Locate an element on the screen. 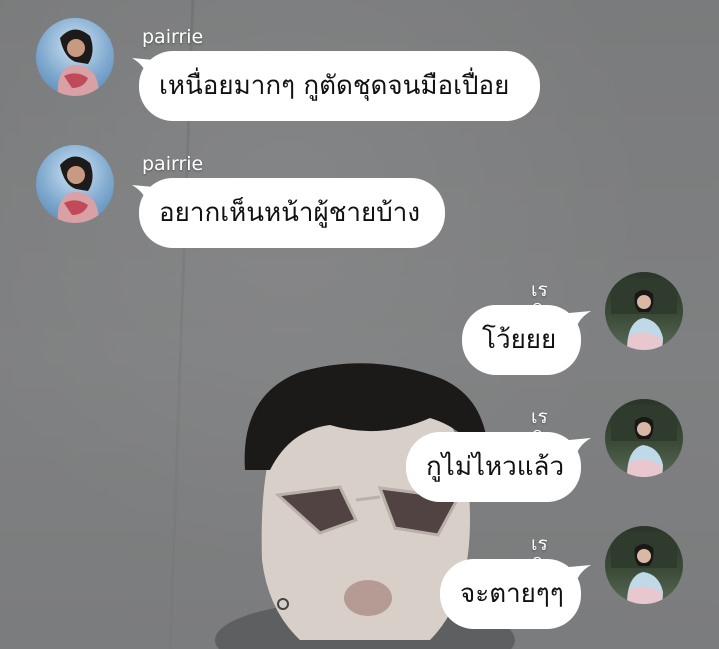  message-bubble: อยากเห็นหน้าผู้ชายบ้าง is located at coordinates (292, 213).